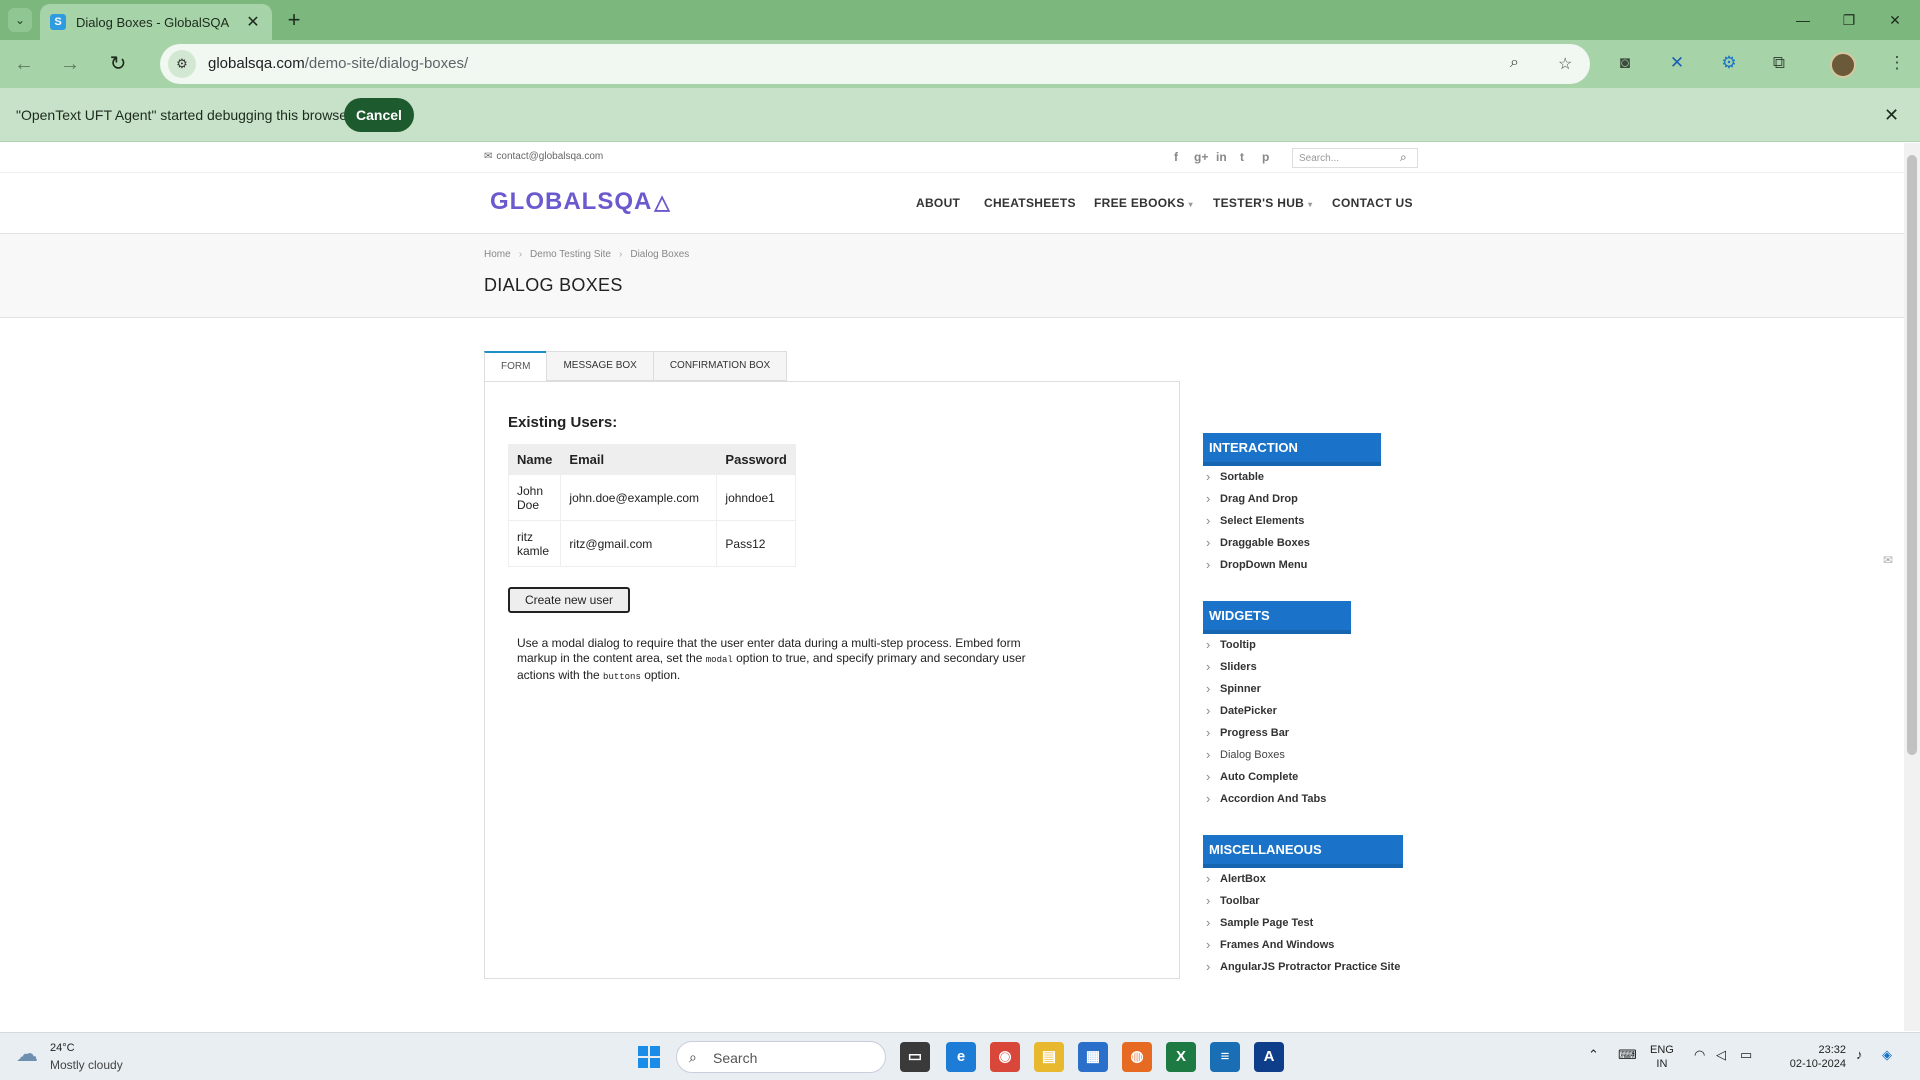 This screenshot has height=1080, width=1920. I want to click on breadcrumb-home: Home, so click(497, 254).